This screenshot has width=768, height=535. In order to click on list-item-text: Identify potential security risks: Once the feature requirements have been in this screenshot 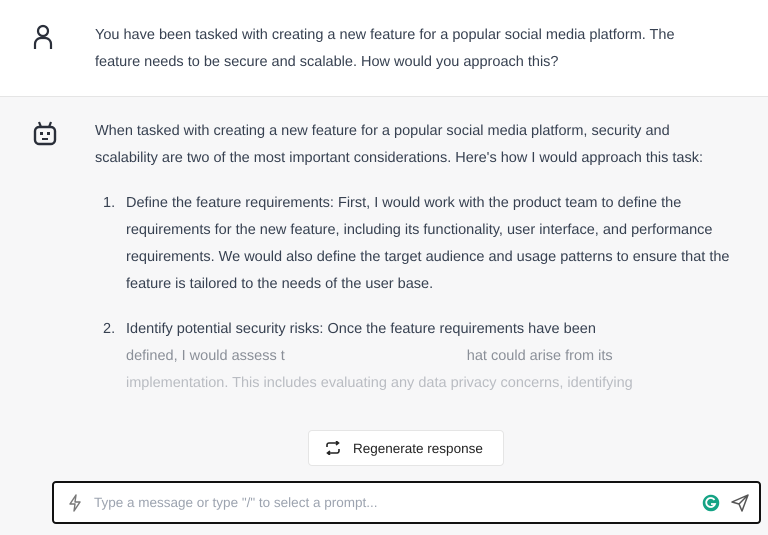, I will do `click(361, 329)`.